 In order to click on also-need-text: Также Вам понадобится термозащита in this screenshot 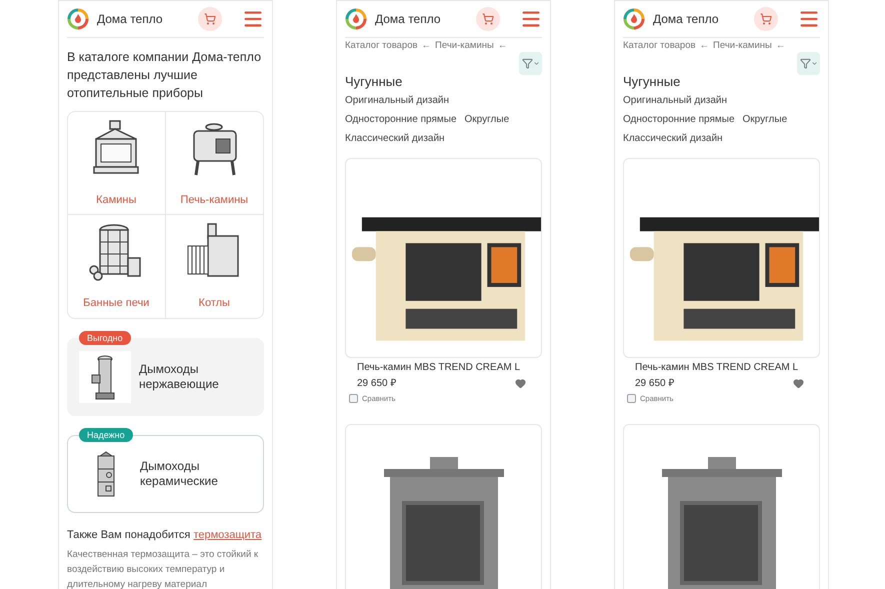, I will do `click(165, 535)`.